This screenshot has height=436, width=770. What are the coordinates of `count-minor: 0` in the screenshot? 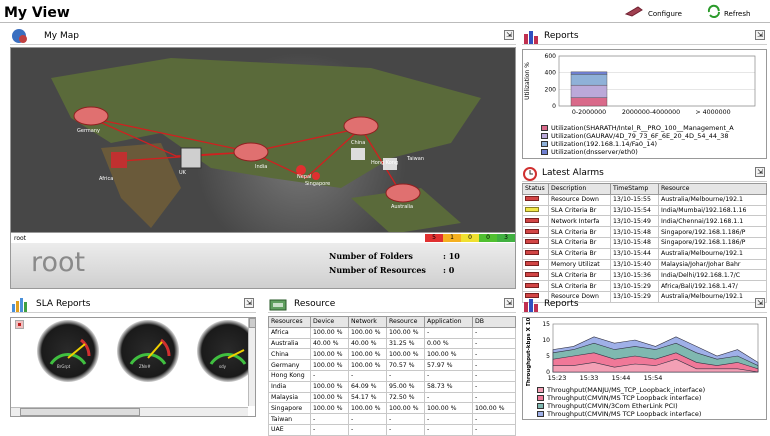 It's located at (470, 238).